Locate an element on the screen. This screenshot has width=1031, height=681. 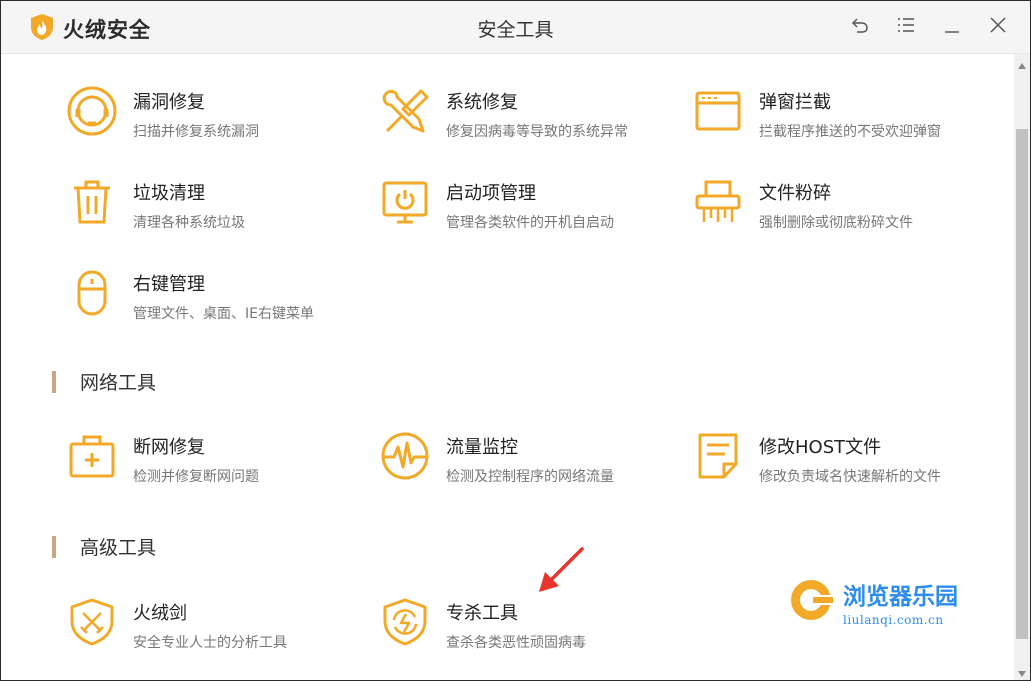
vulnerability-fix-icon is located at coordinates (92, 111).